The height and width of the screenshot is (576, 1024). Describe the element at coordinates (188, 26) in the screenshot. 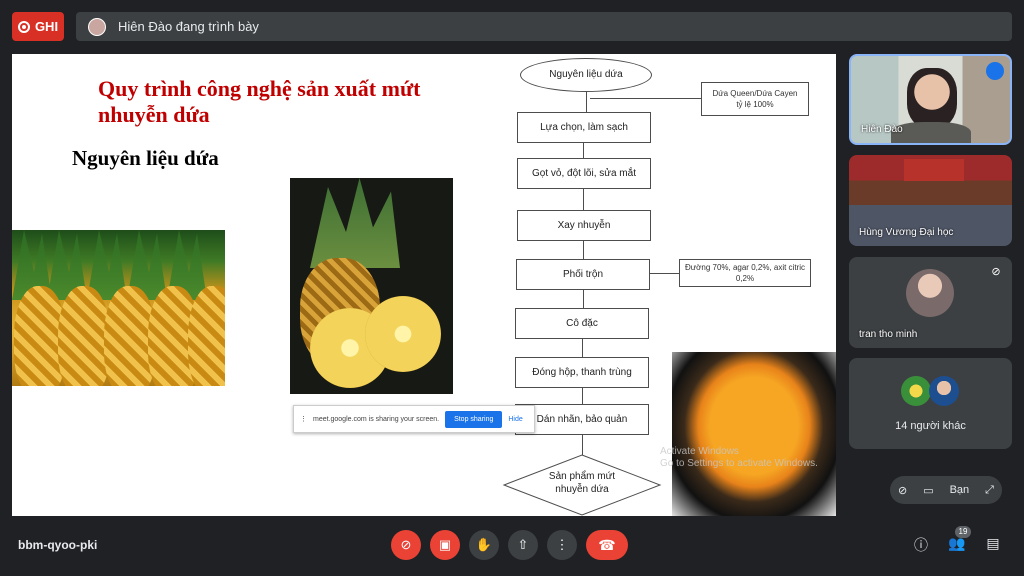

I see `presenter-text: Hiên Đào đang trình bày` at that location.